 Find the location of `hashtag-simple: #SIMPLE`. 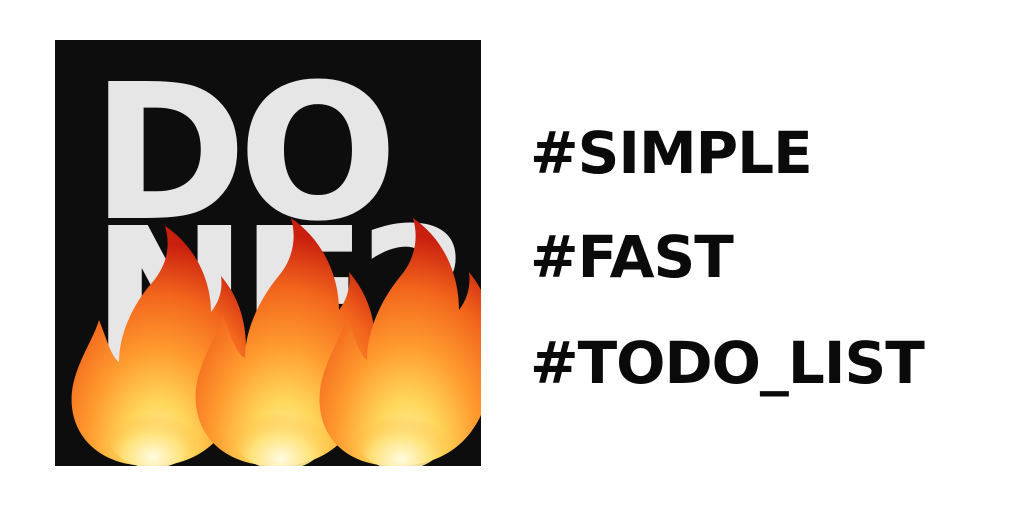

hashtag-simple: #SIMPLE is located at coordinates (671, 153).